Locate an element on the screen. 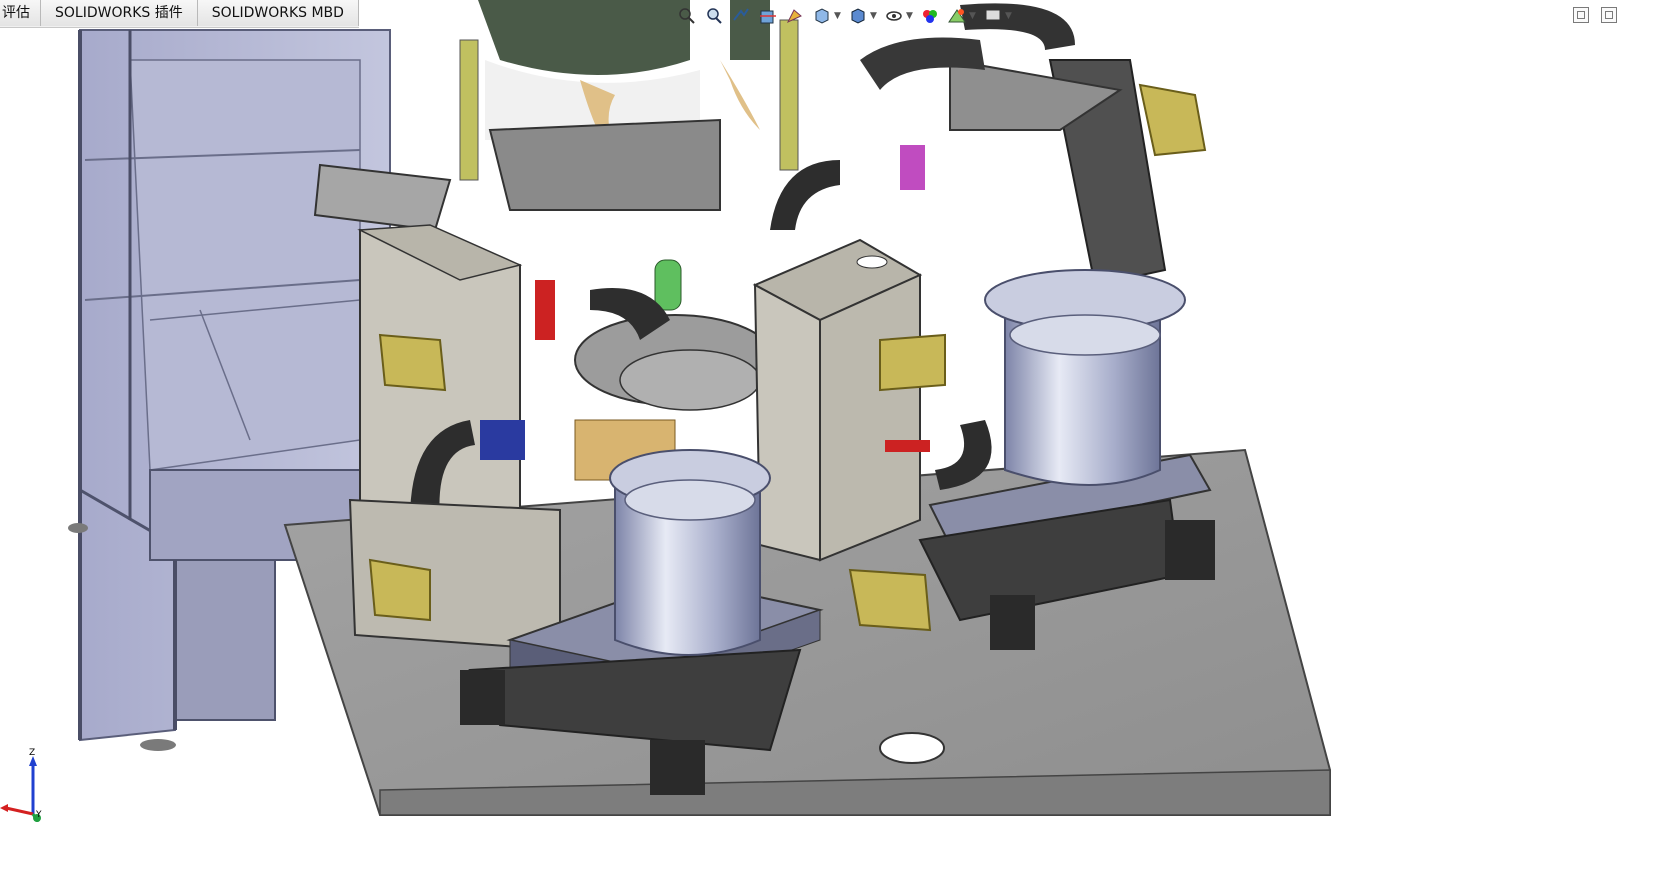  hide-show-icon is located at coordinates (894, 16).